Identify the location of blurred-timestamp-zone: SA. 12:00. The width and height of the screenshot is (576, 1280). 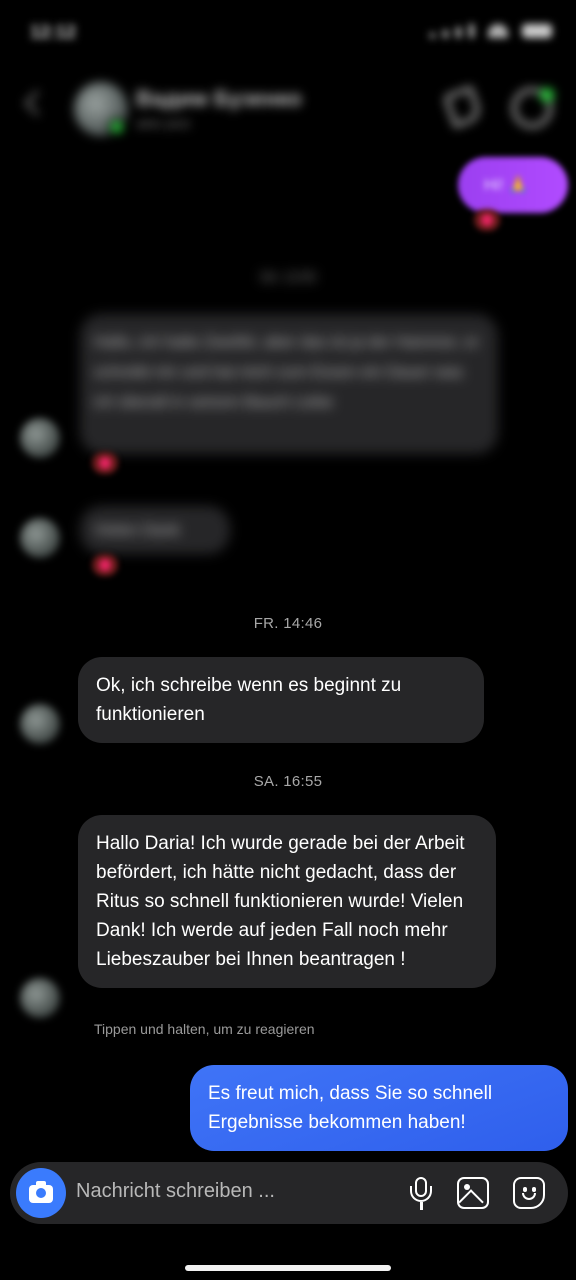
(288, 280).